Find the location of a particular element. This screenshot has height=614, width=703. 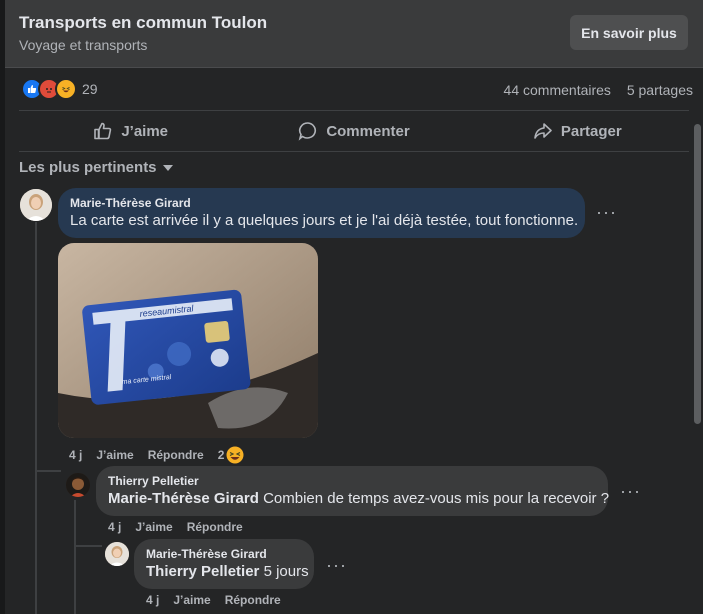

comment-meta: 4 j J’aime Répondre 2 is located at coordinates (156, 455).